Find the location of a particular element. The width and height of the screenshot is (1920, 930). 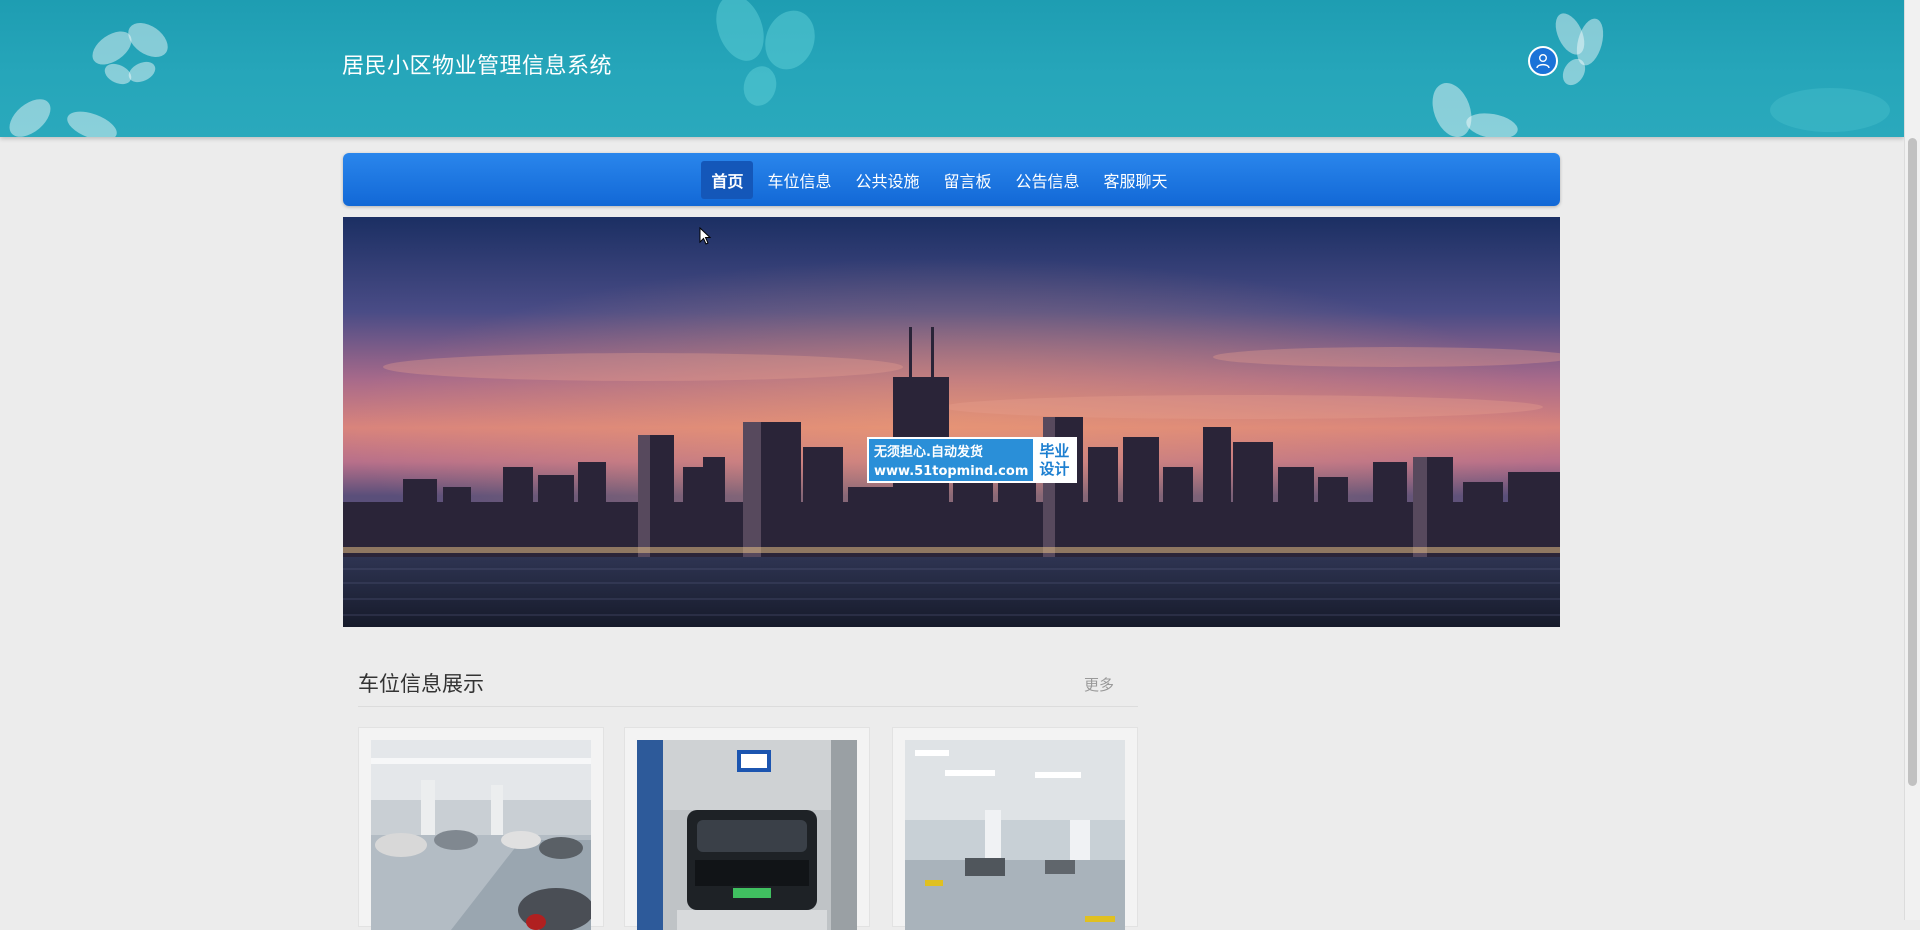

watermark-text: 无须担心.自动发货 www.51topmind.com is located at coordinates (951, 460).